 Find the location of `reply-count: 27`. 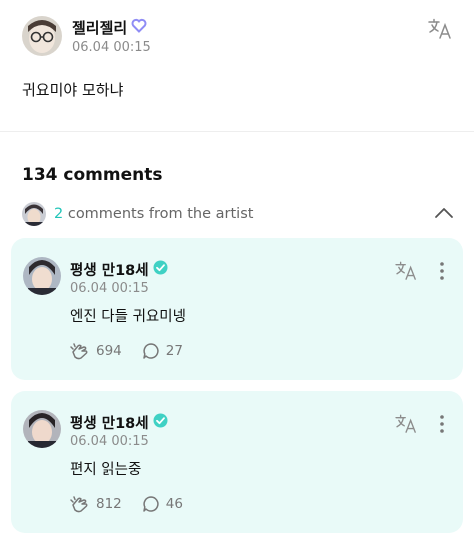

reply-count: 27 is located at coordinates (174, 351).